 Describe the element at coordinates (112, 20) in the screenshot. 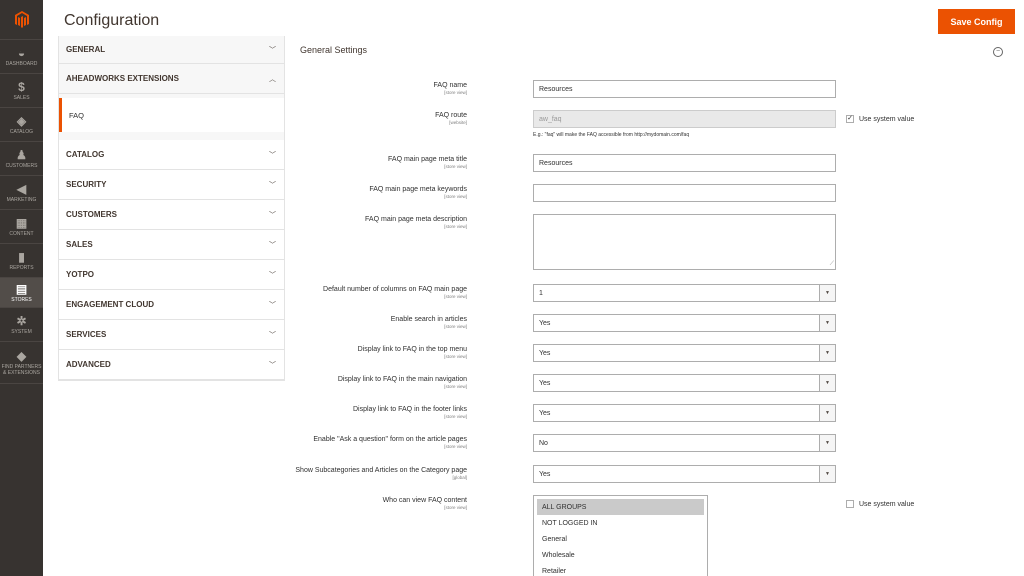

I see `page-title: Configuration` at that location.